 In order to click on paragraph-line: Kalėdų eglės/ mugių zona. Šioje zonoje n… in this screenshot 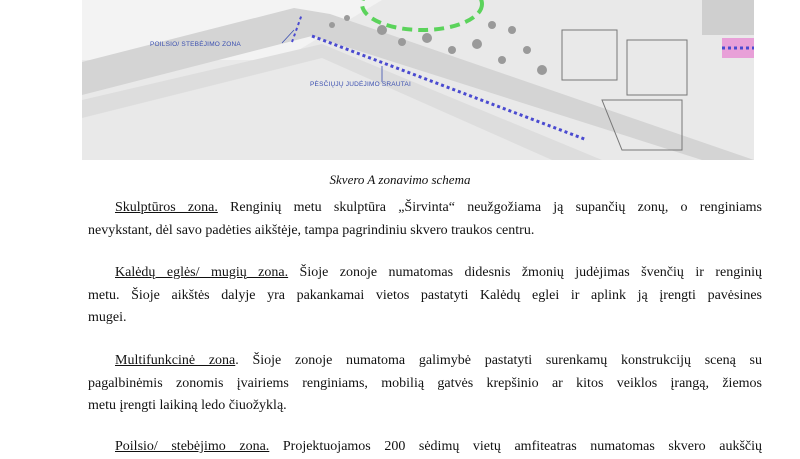, I will do `click(425, 273)`.